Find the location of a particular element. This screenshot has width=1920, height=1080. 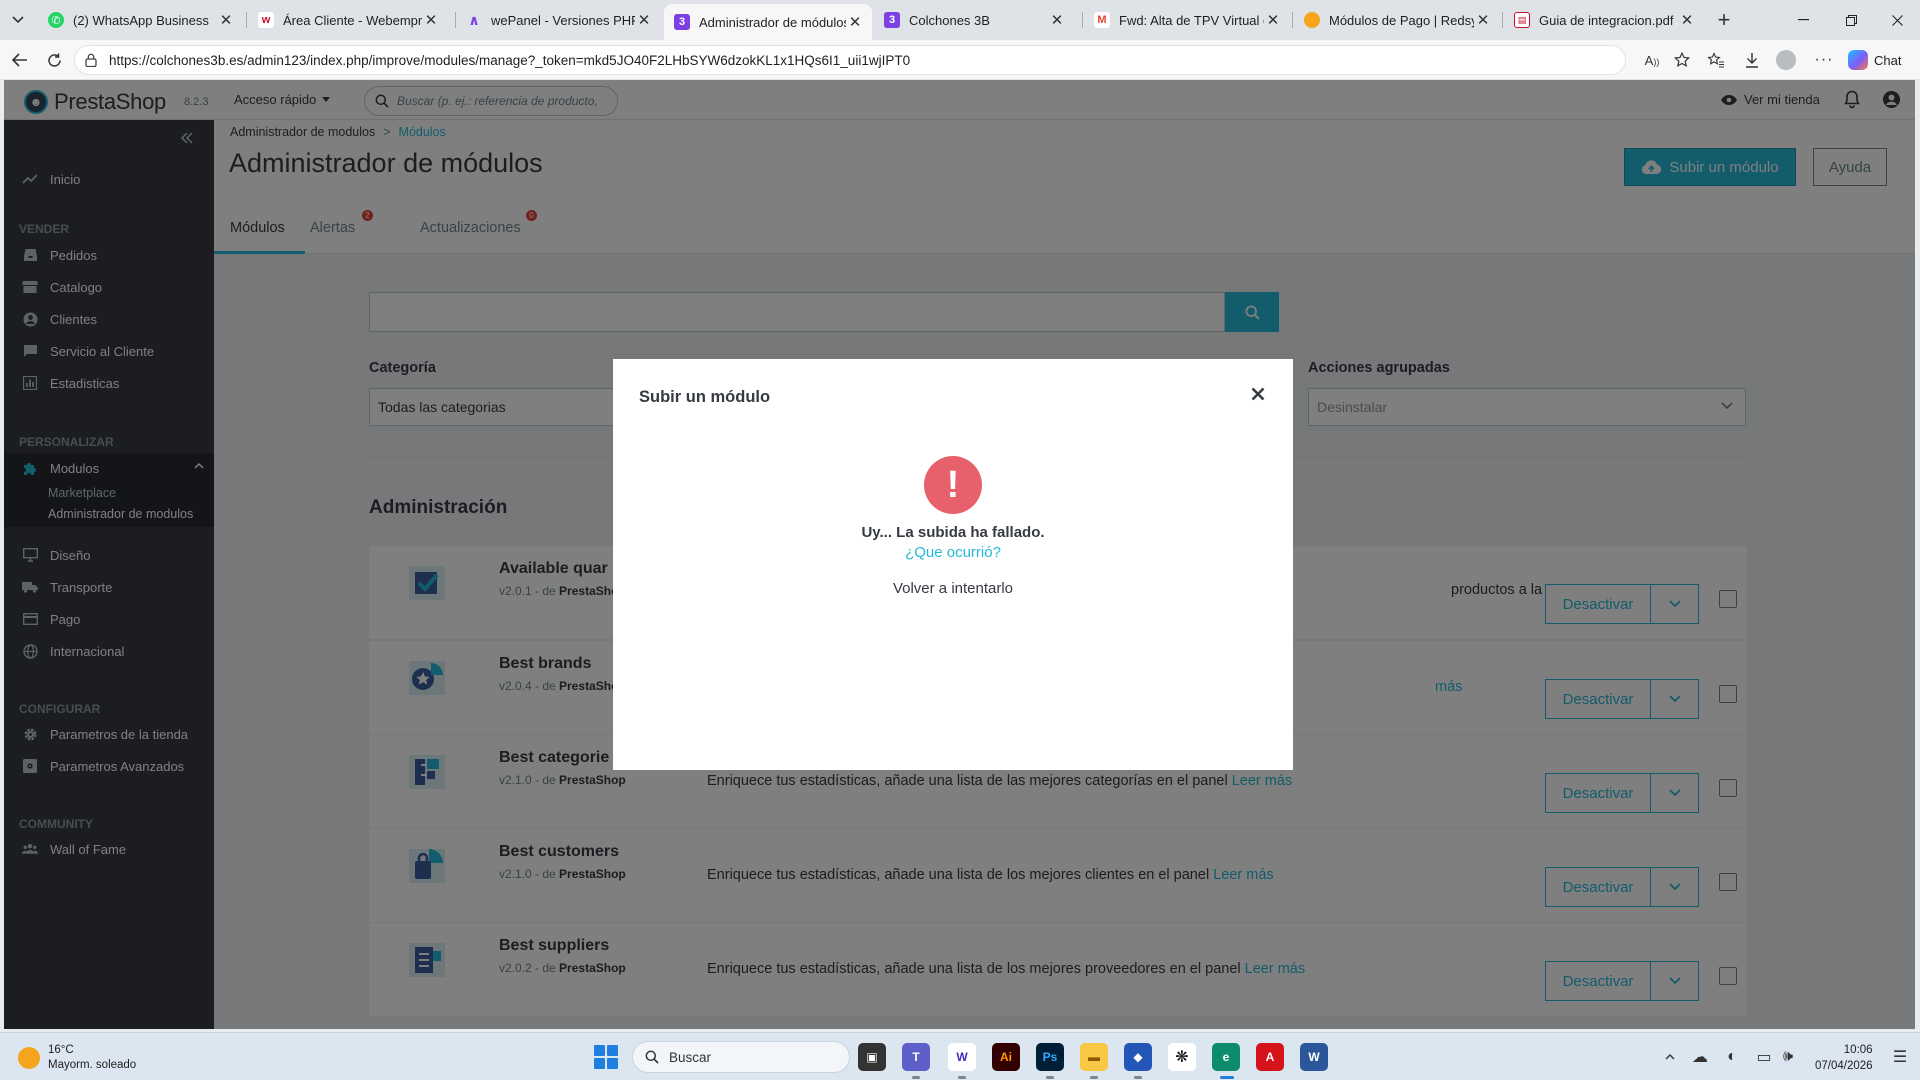

minimize-button is located at coordinates (1803, 20).